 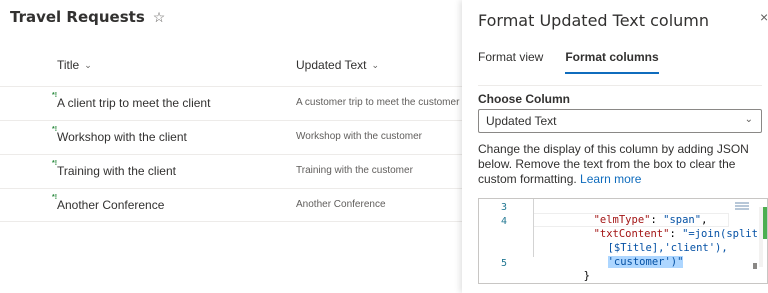 What do you see at coordinates (122, 137) in the screenshot?
I see `row-title: Workshop with the client` at bounding box center [122, 137].